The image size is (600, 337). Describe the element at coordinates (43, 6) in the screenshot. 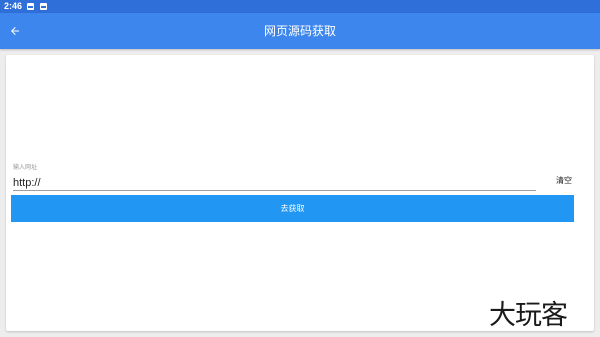

I see `notification-icon` at that location.